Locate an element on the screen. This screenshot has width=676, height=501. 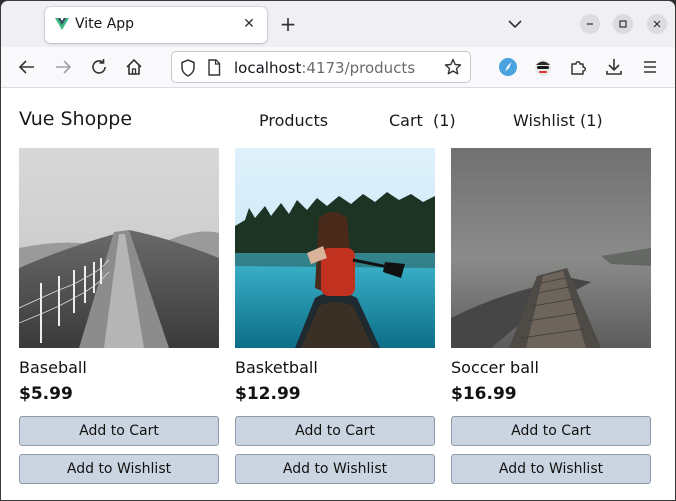
shield-icon is located at coordinates (188, 68).